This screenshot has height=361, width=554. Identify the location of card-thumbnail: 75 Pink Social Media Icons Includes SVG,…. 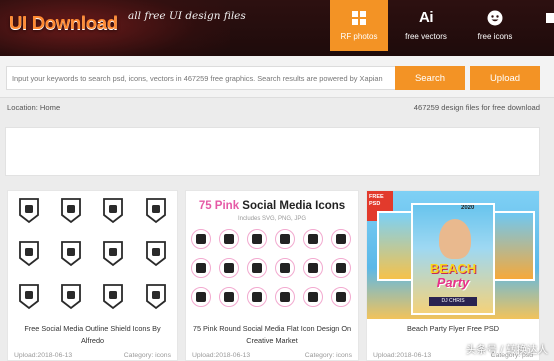
(272, 255).